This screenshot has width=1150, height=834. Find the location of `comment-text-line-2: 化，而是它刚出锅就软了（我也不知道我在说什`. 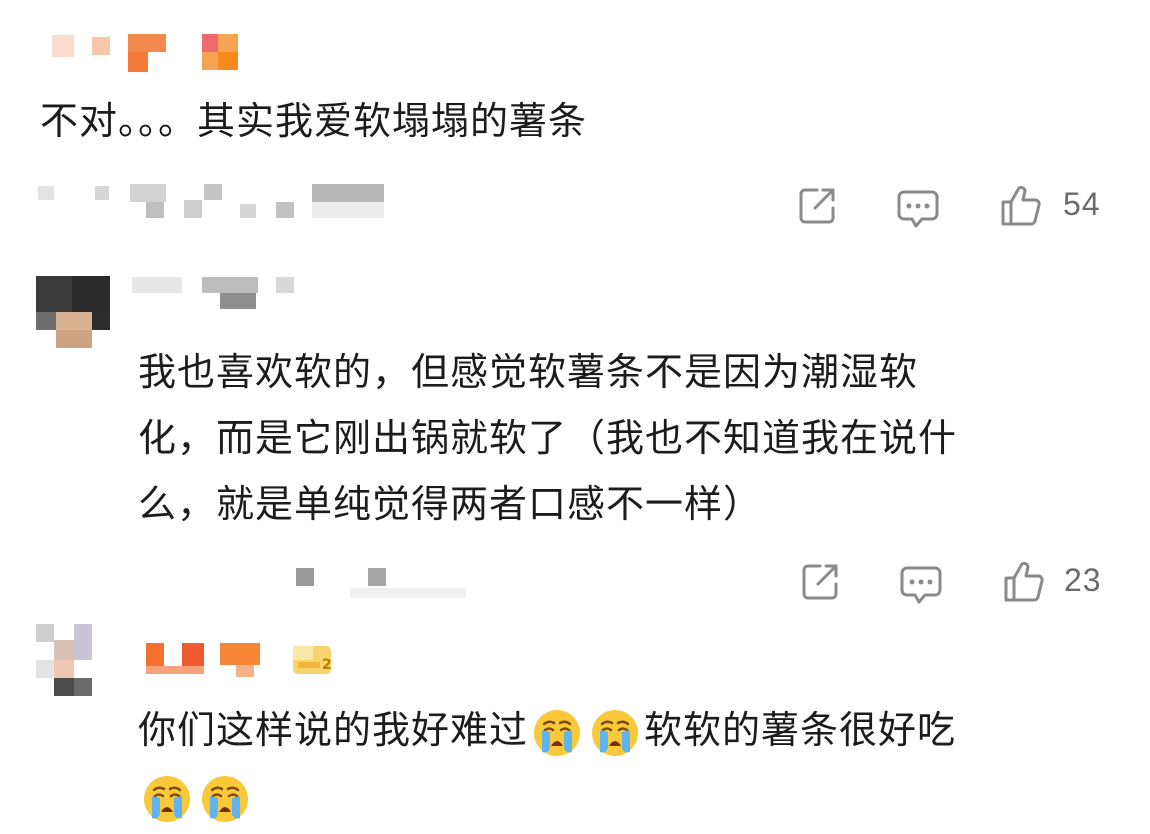

comment-text-line-2: 化，而是它刚出锅就软了（我也不知道我在说什 is located at coordinates (548, 438).